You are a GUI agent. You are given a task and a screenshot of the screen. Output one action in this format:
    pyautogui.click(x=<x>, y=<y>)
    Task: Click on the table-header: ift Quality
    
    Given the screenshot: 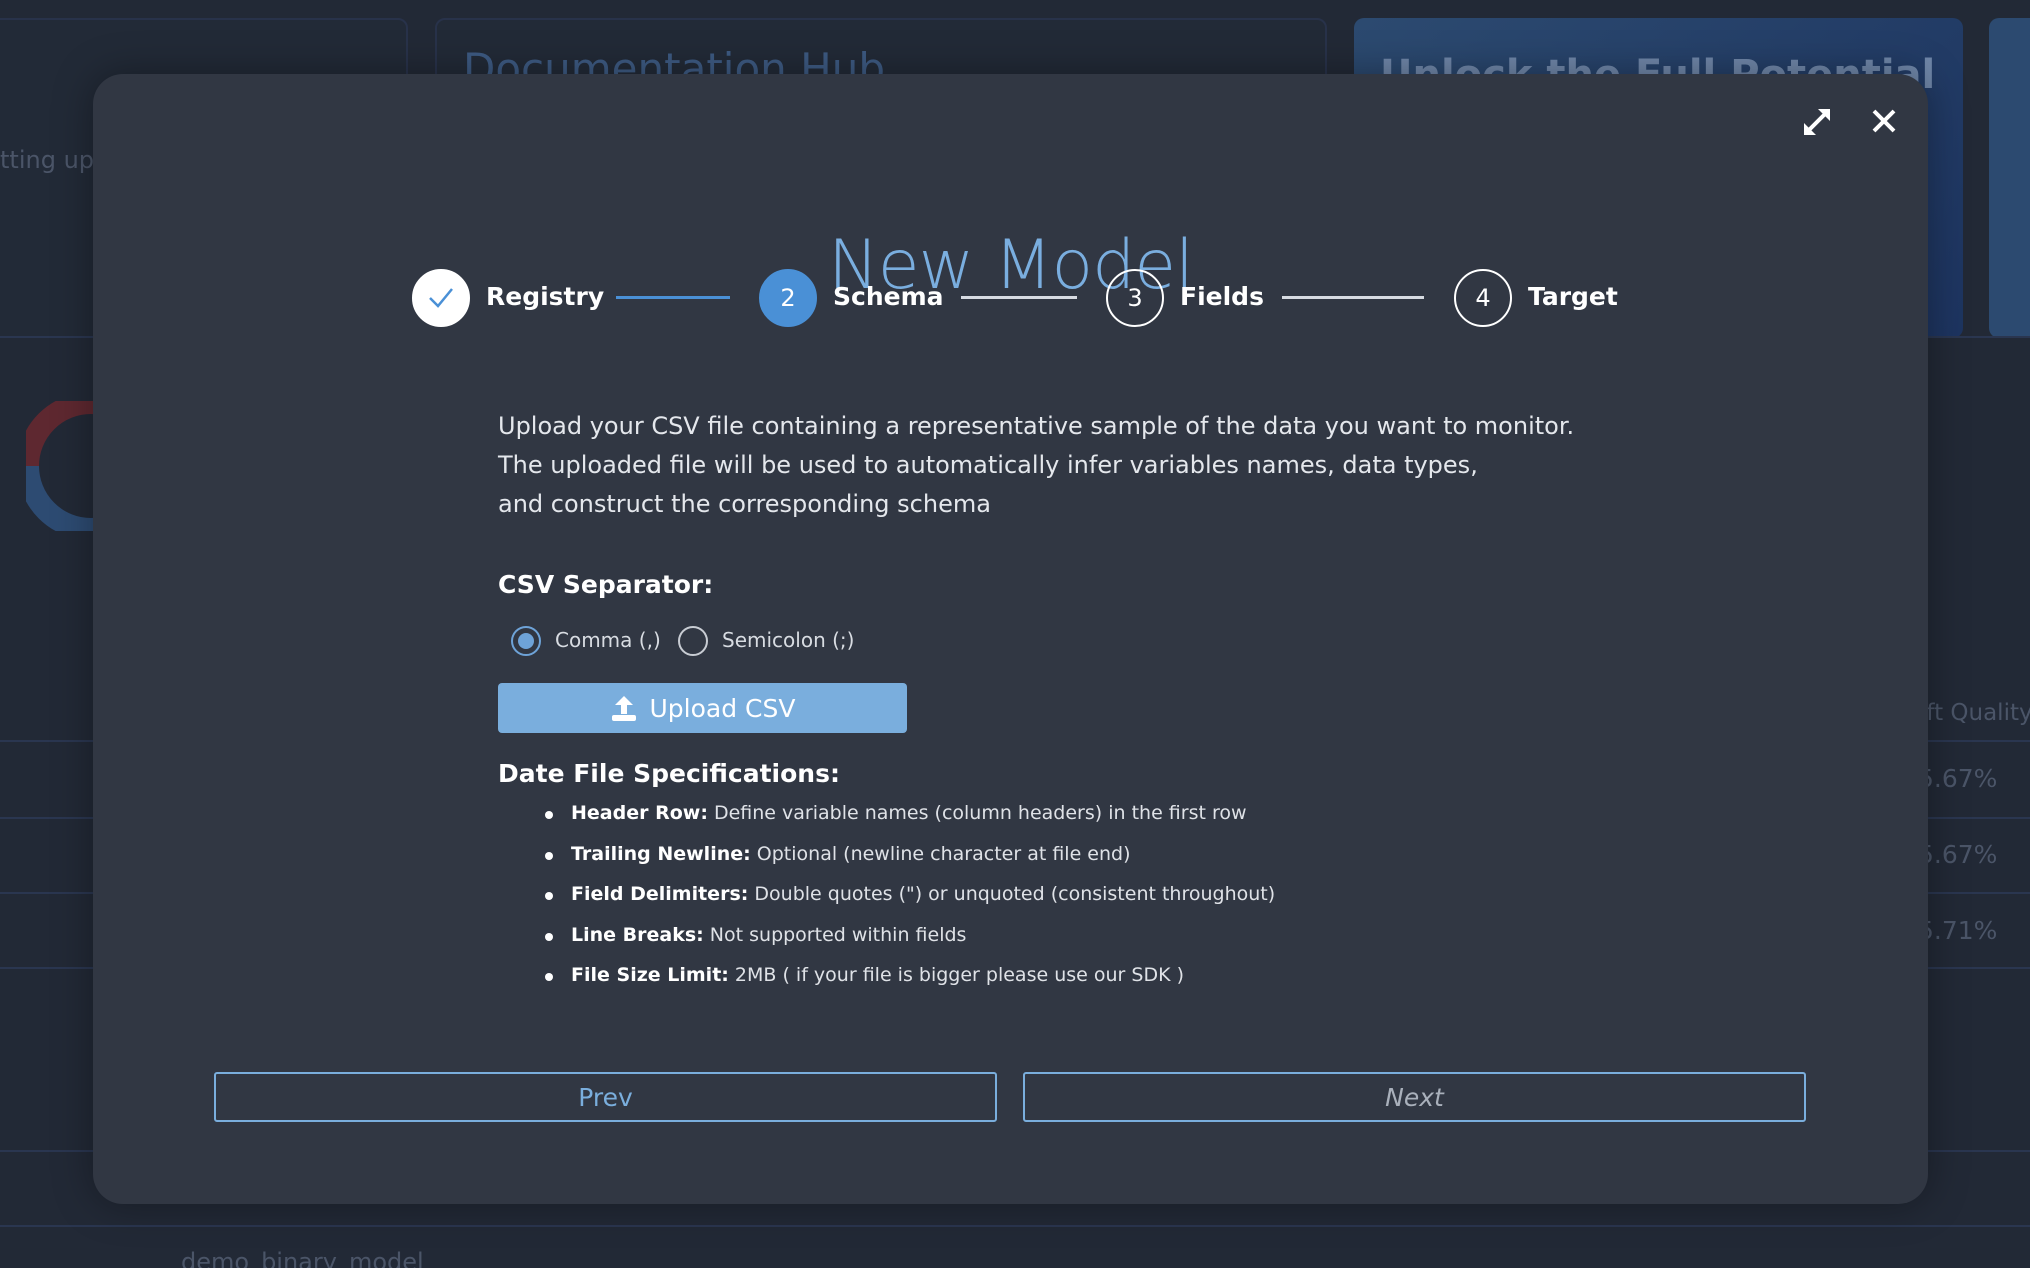 What is the action you would take?
    pyautogui.click(x=1975, y=713)
    